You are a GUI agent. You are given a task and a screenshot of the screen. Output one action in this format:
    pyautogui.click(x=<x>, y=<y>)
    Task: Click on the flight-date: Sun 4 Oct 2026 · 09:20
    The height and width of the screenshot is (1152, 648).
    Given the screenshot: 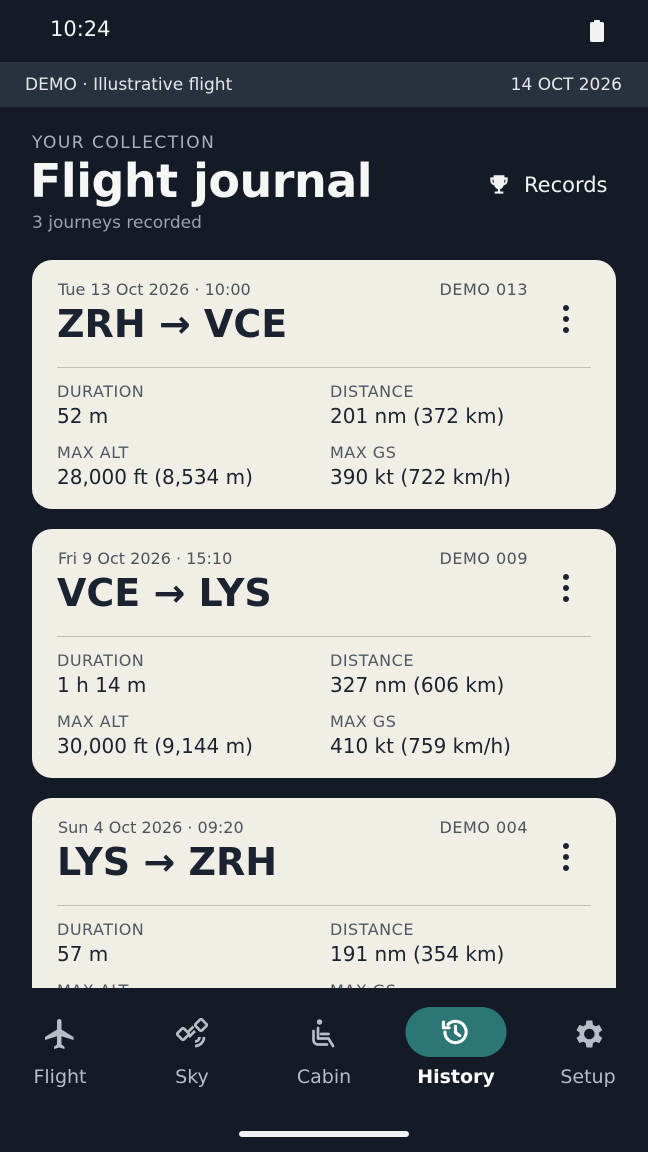 What is the action you would take?
    pyautogui.click(x=151, y=827)
    